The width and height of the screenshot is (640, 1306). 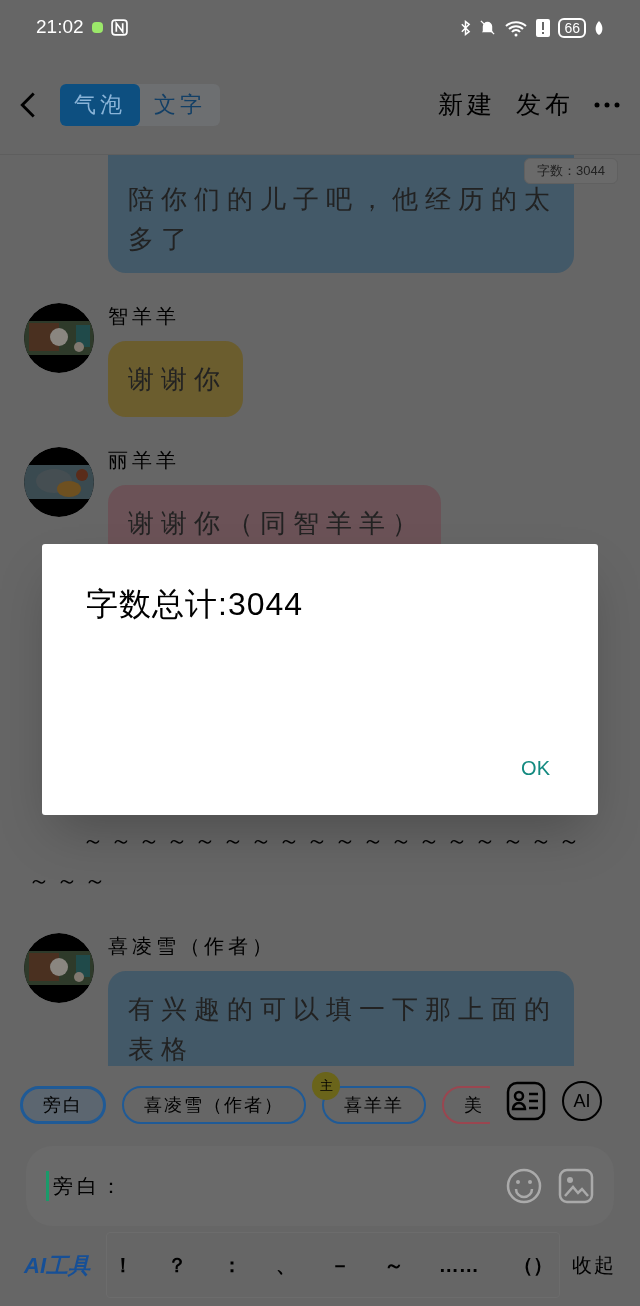 I want to click on speaker-name: 丽羊羊, so click(x=144, y=460).